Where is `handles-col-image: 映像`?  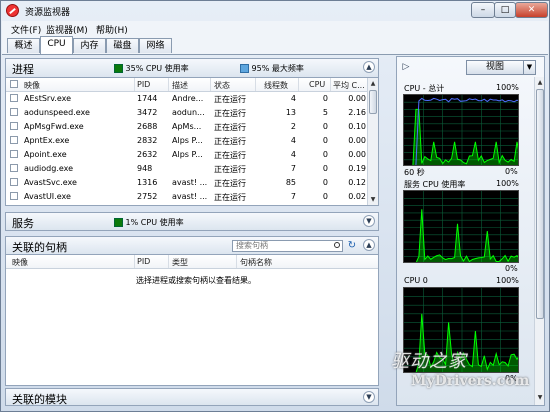 handles-col-image: 映像 is located at coordinates (20, 262).